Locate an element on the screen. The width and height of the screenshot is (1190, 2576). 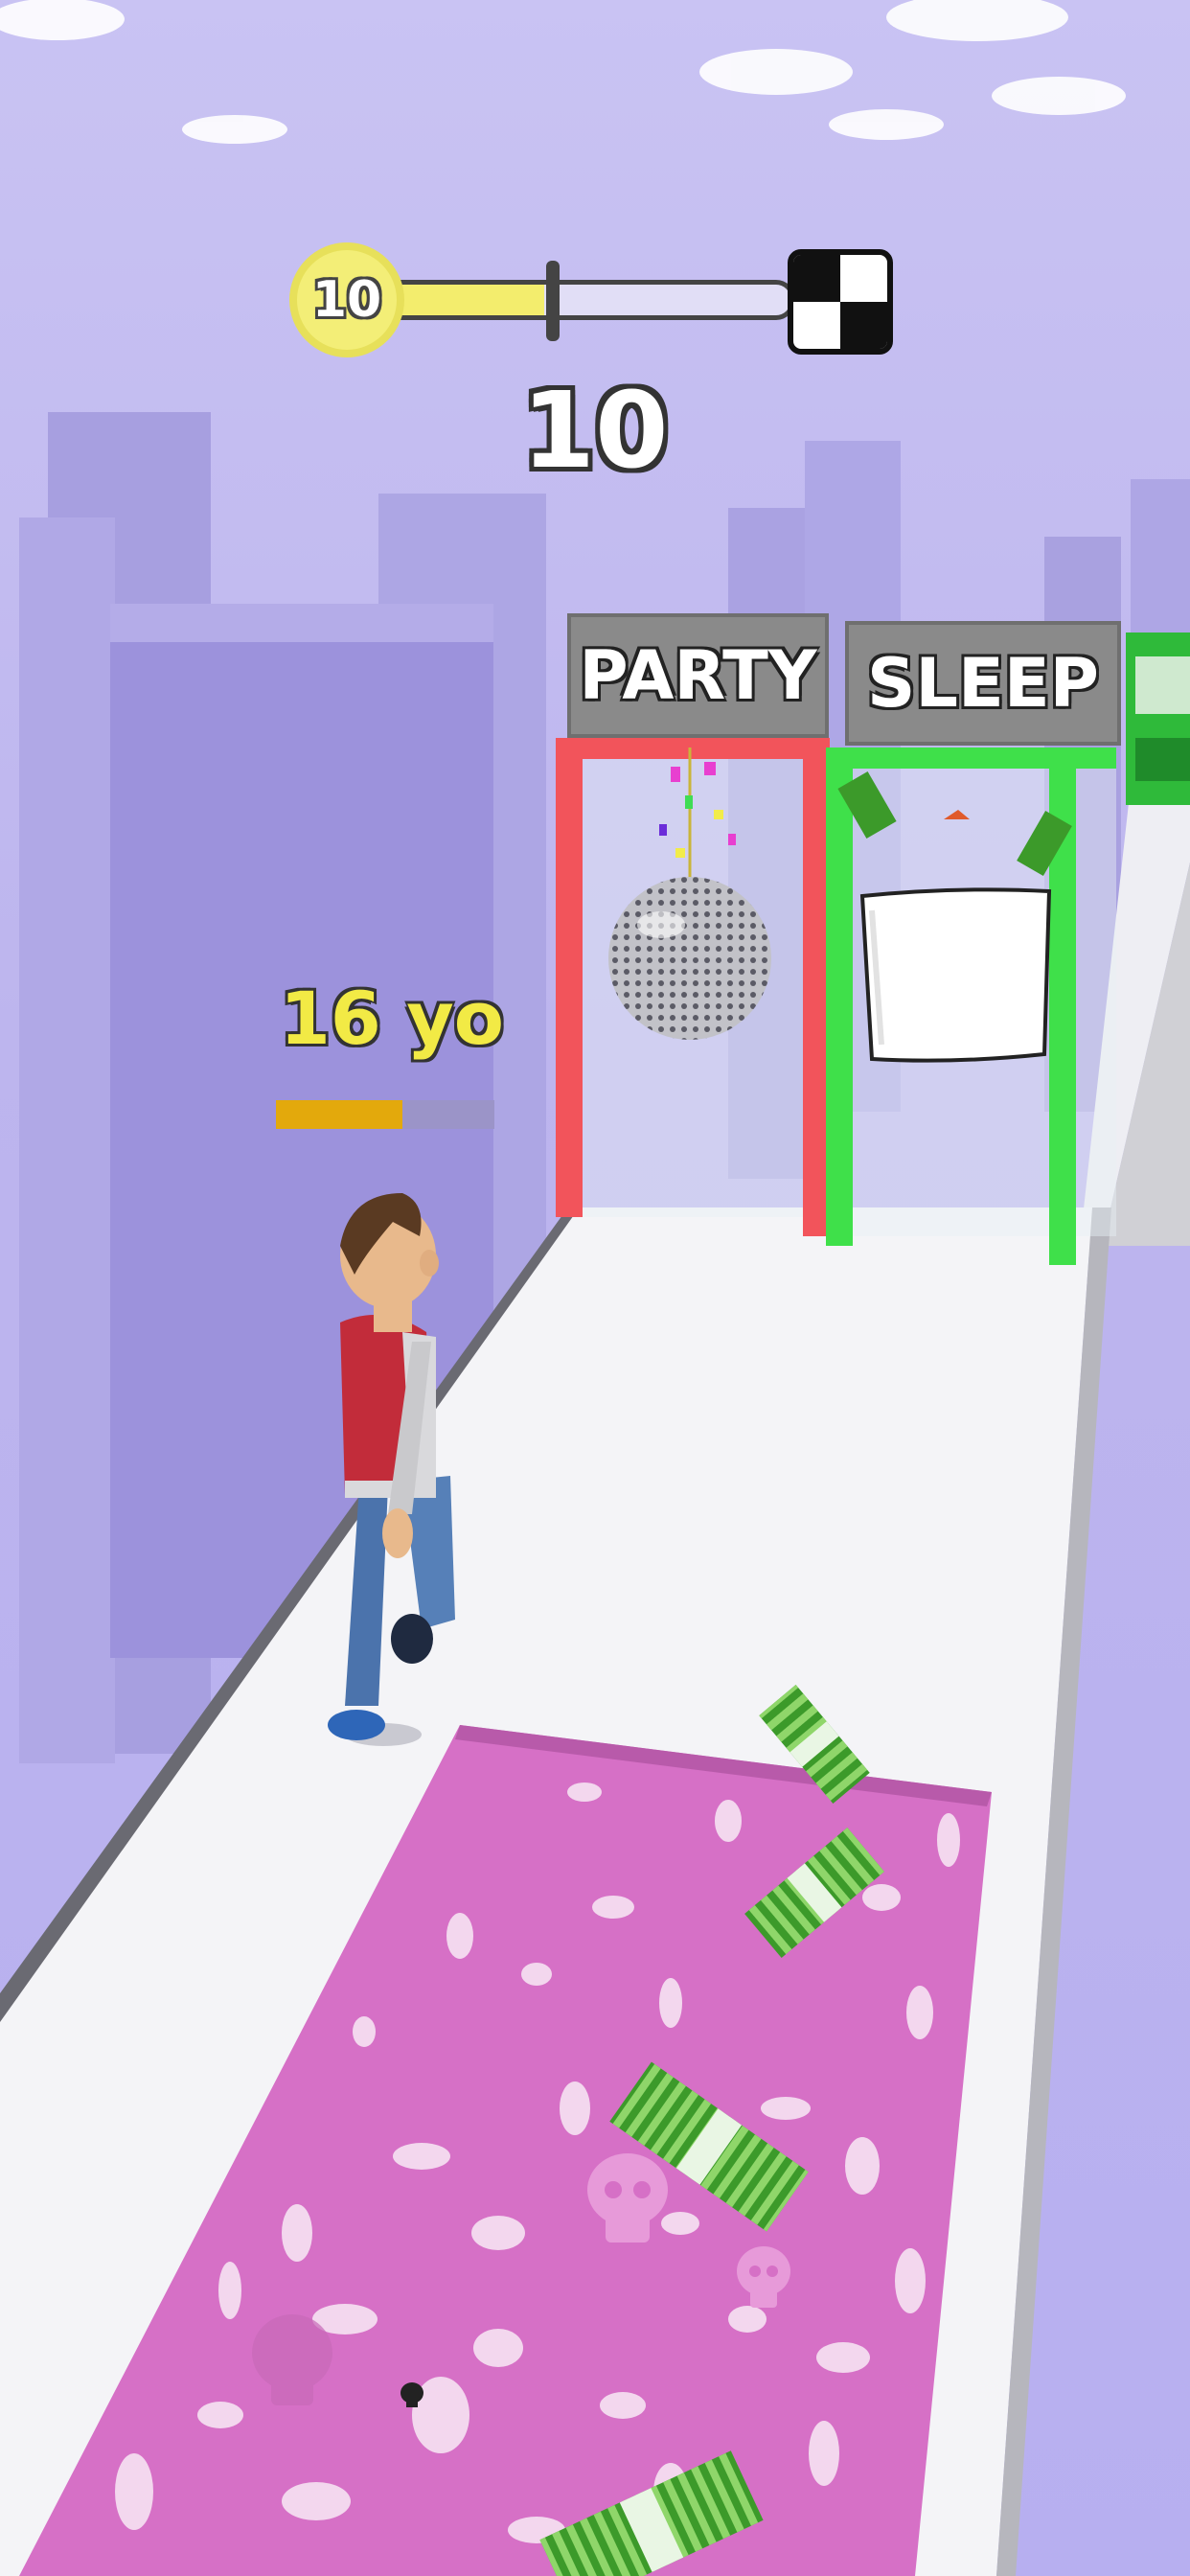
current-level-badge: 10 is located at coordinates (347, 299).